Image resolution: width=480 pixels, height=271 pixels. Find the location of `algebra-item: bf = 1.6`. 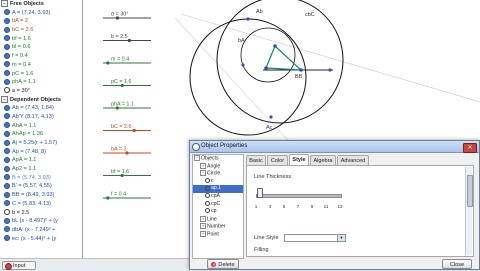

algebra-item: bf = 1.6 is located at coordinates (41, 39).